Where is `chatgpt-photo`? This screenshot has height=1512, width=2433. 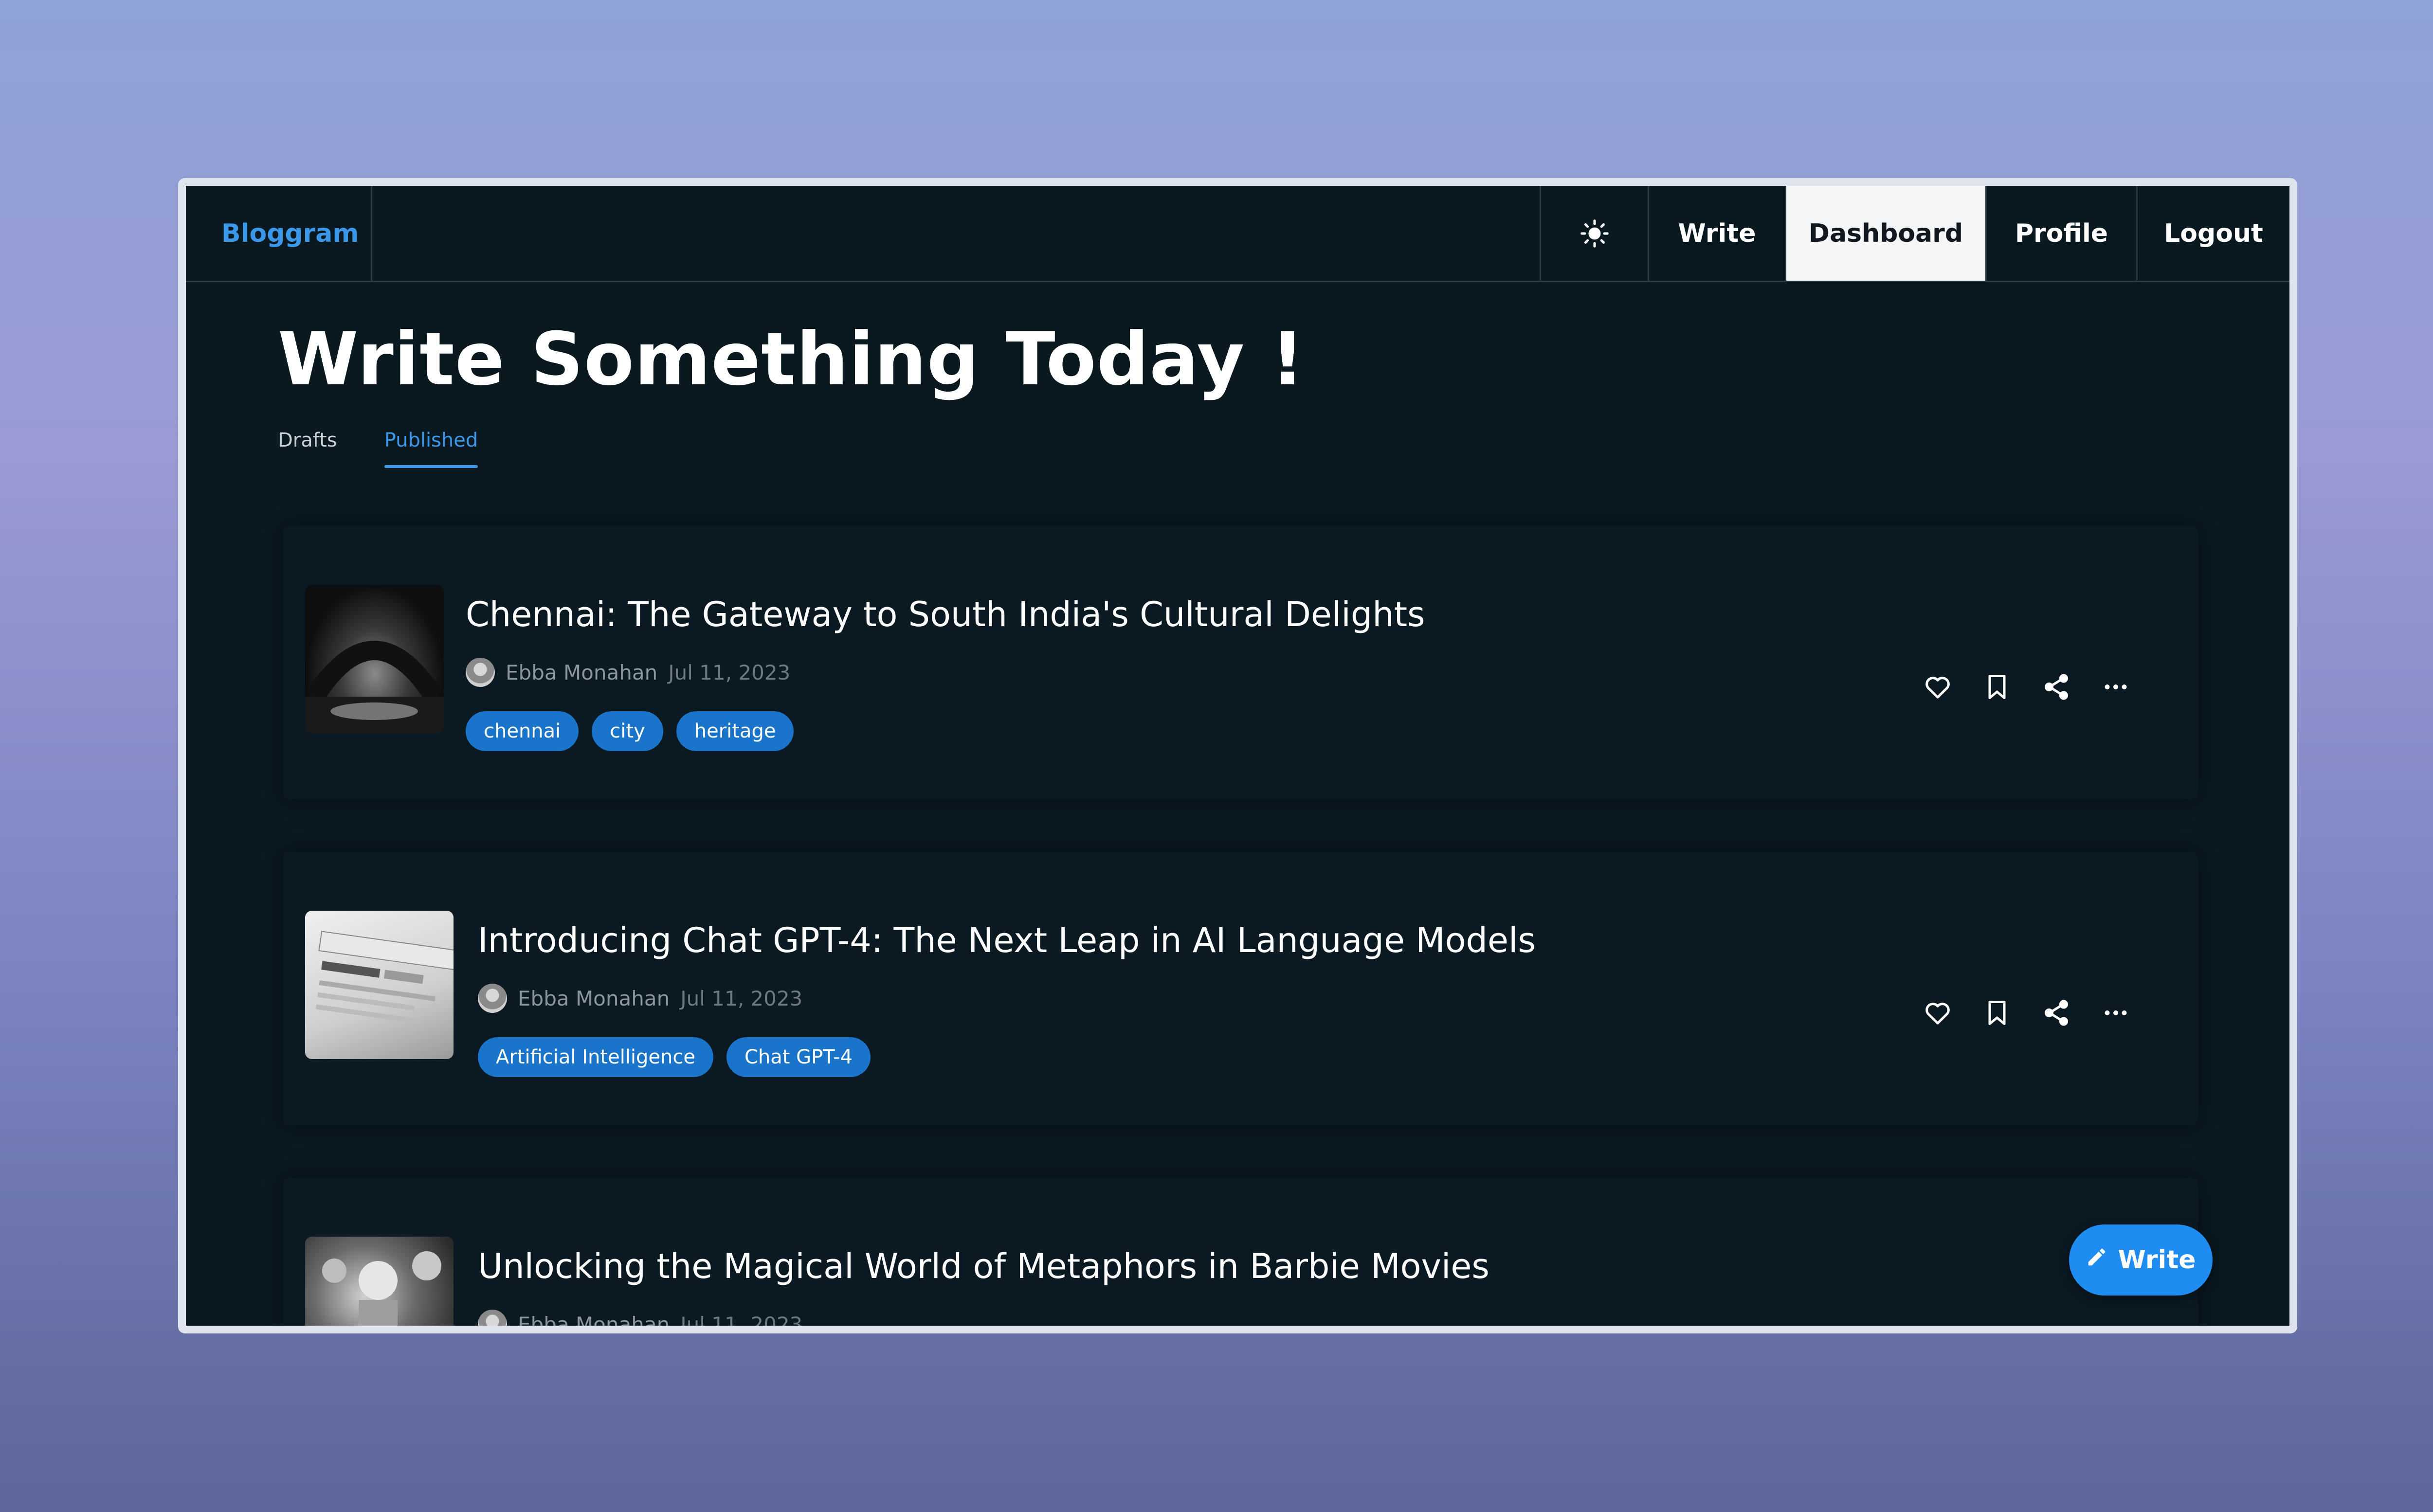 chatgpt-photo is located at coordinates (384, 977).